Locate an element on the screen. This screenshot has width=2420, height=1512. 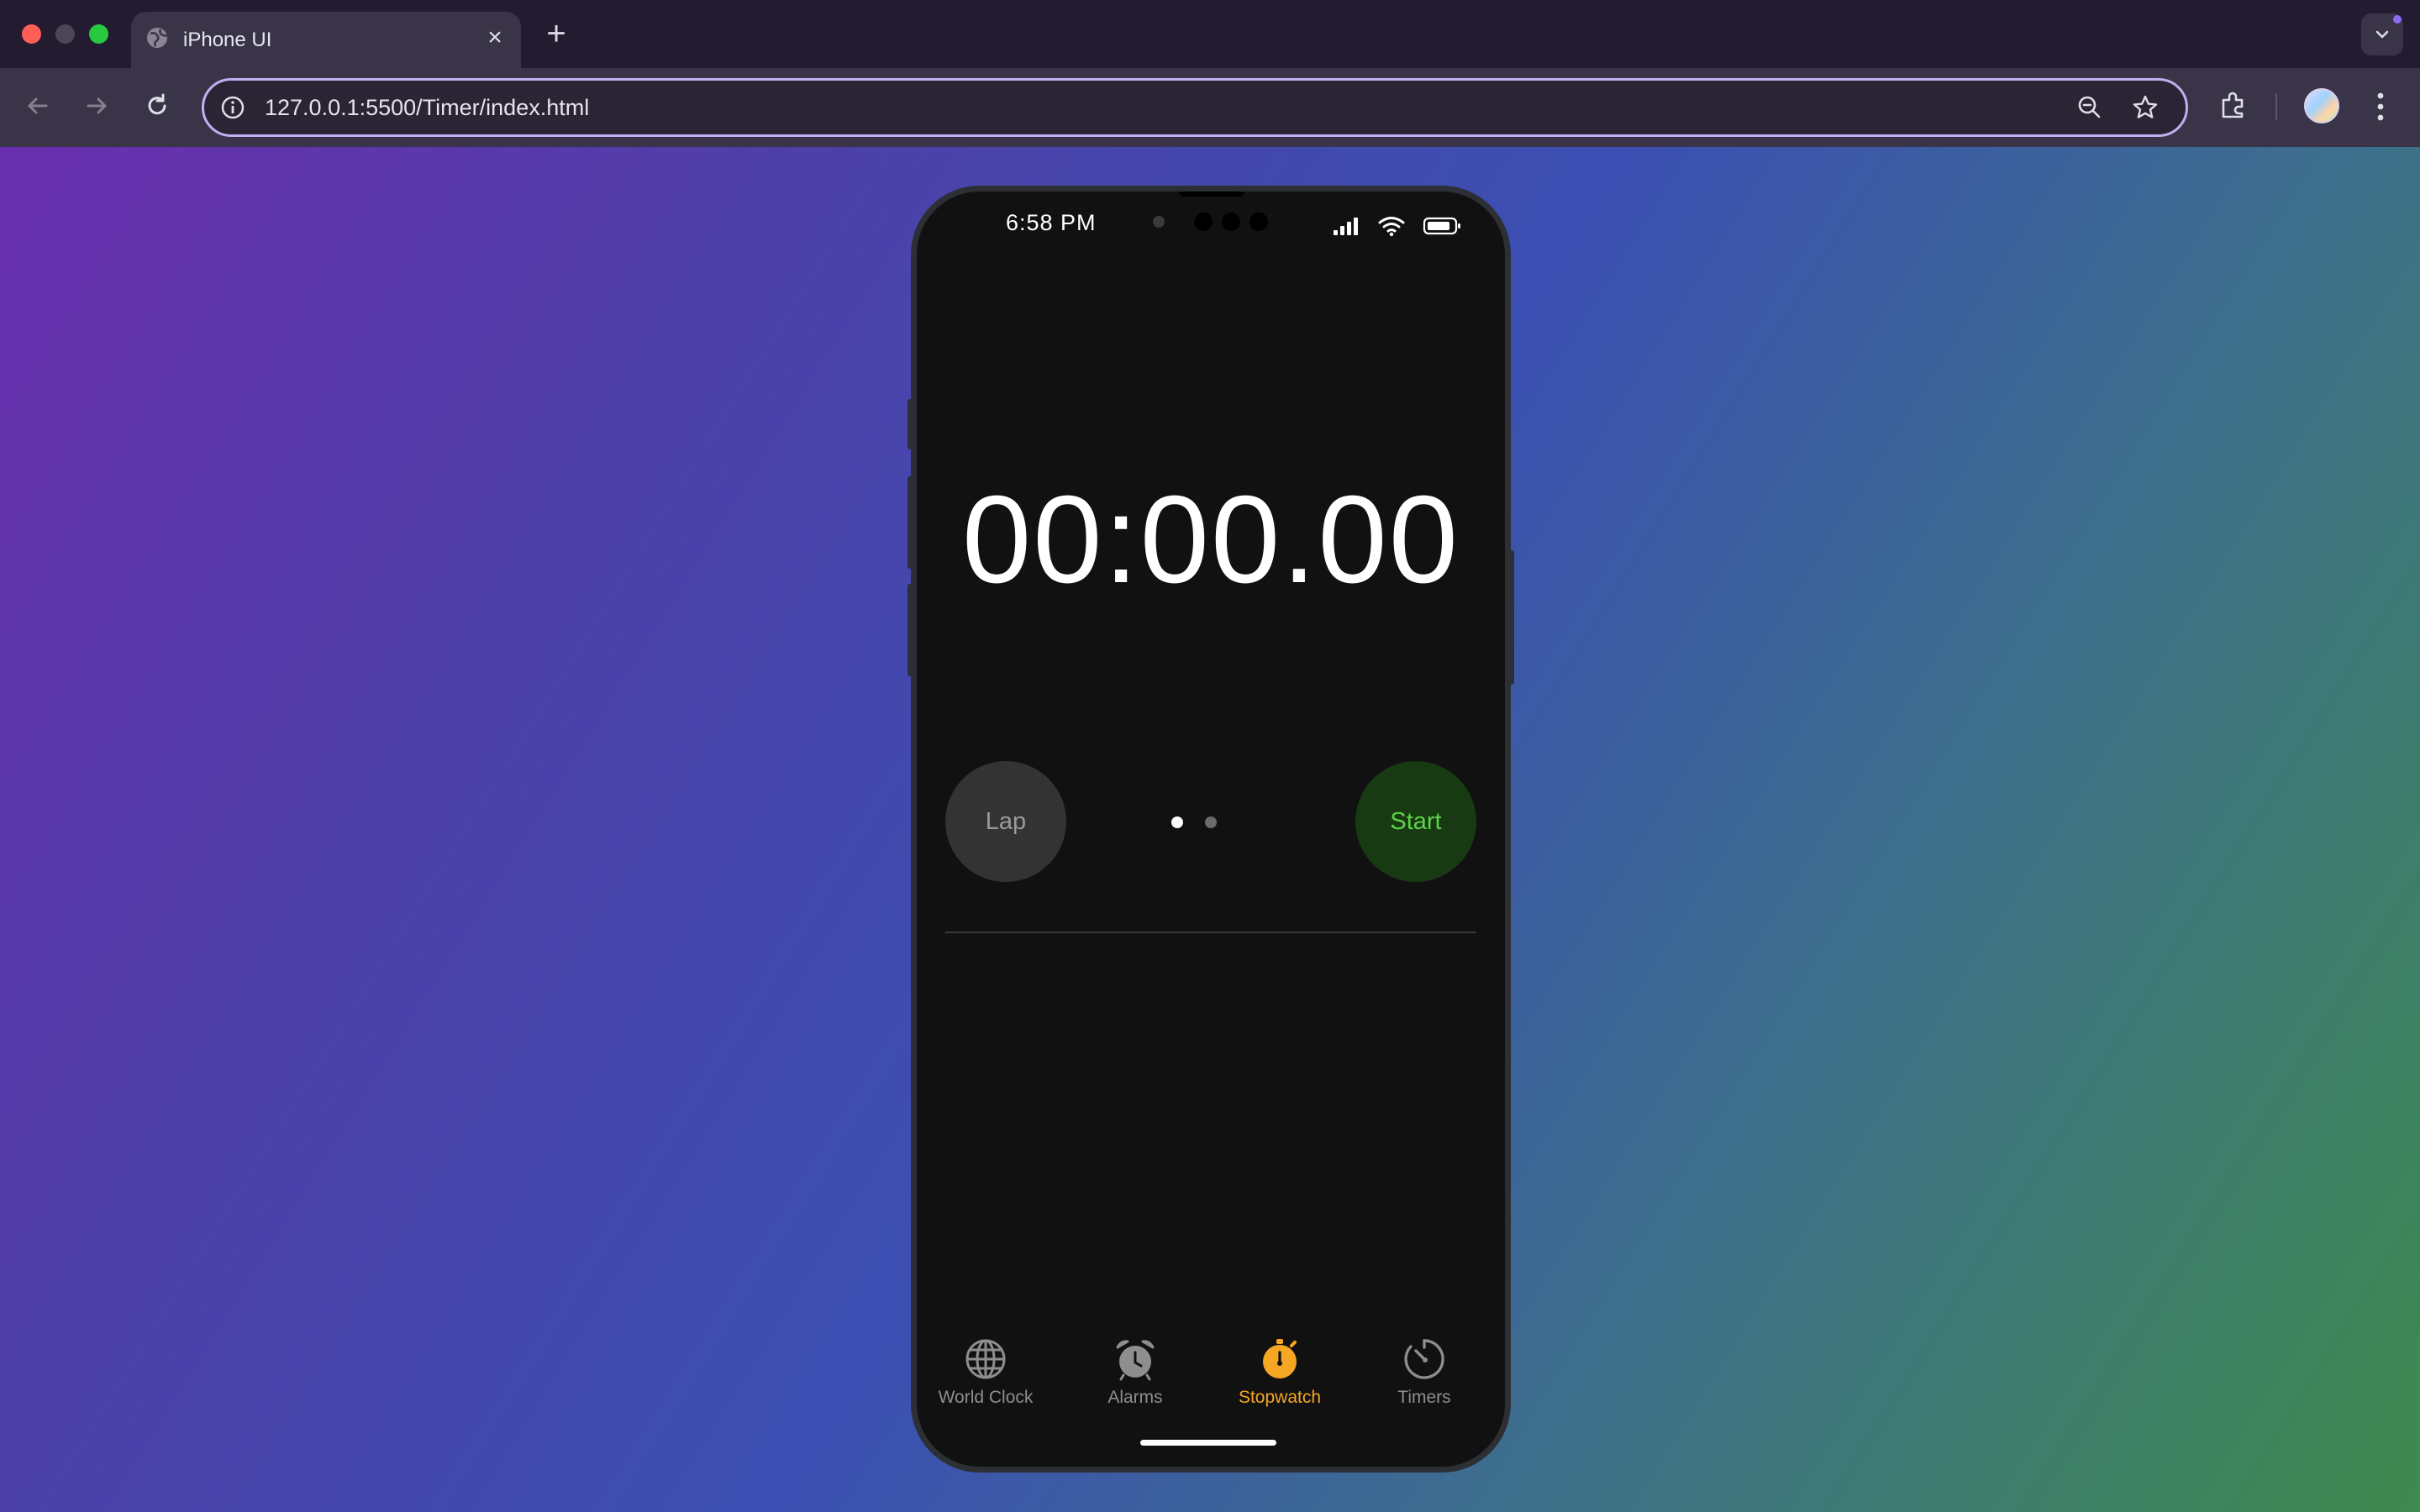
tab-label: World Clock is located at coordinates (986, 1397).